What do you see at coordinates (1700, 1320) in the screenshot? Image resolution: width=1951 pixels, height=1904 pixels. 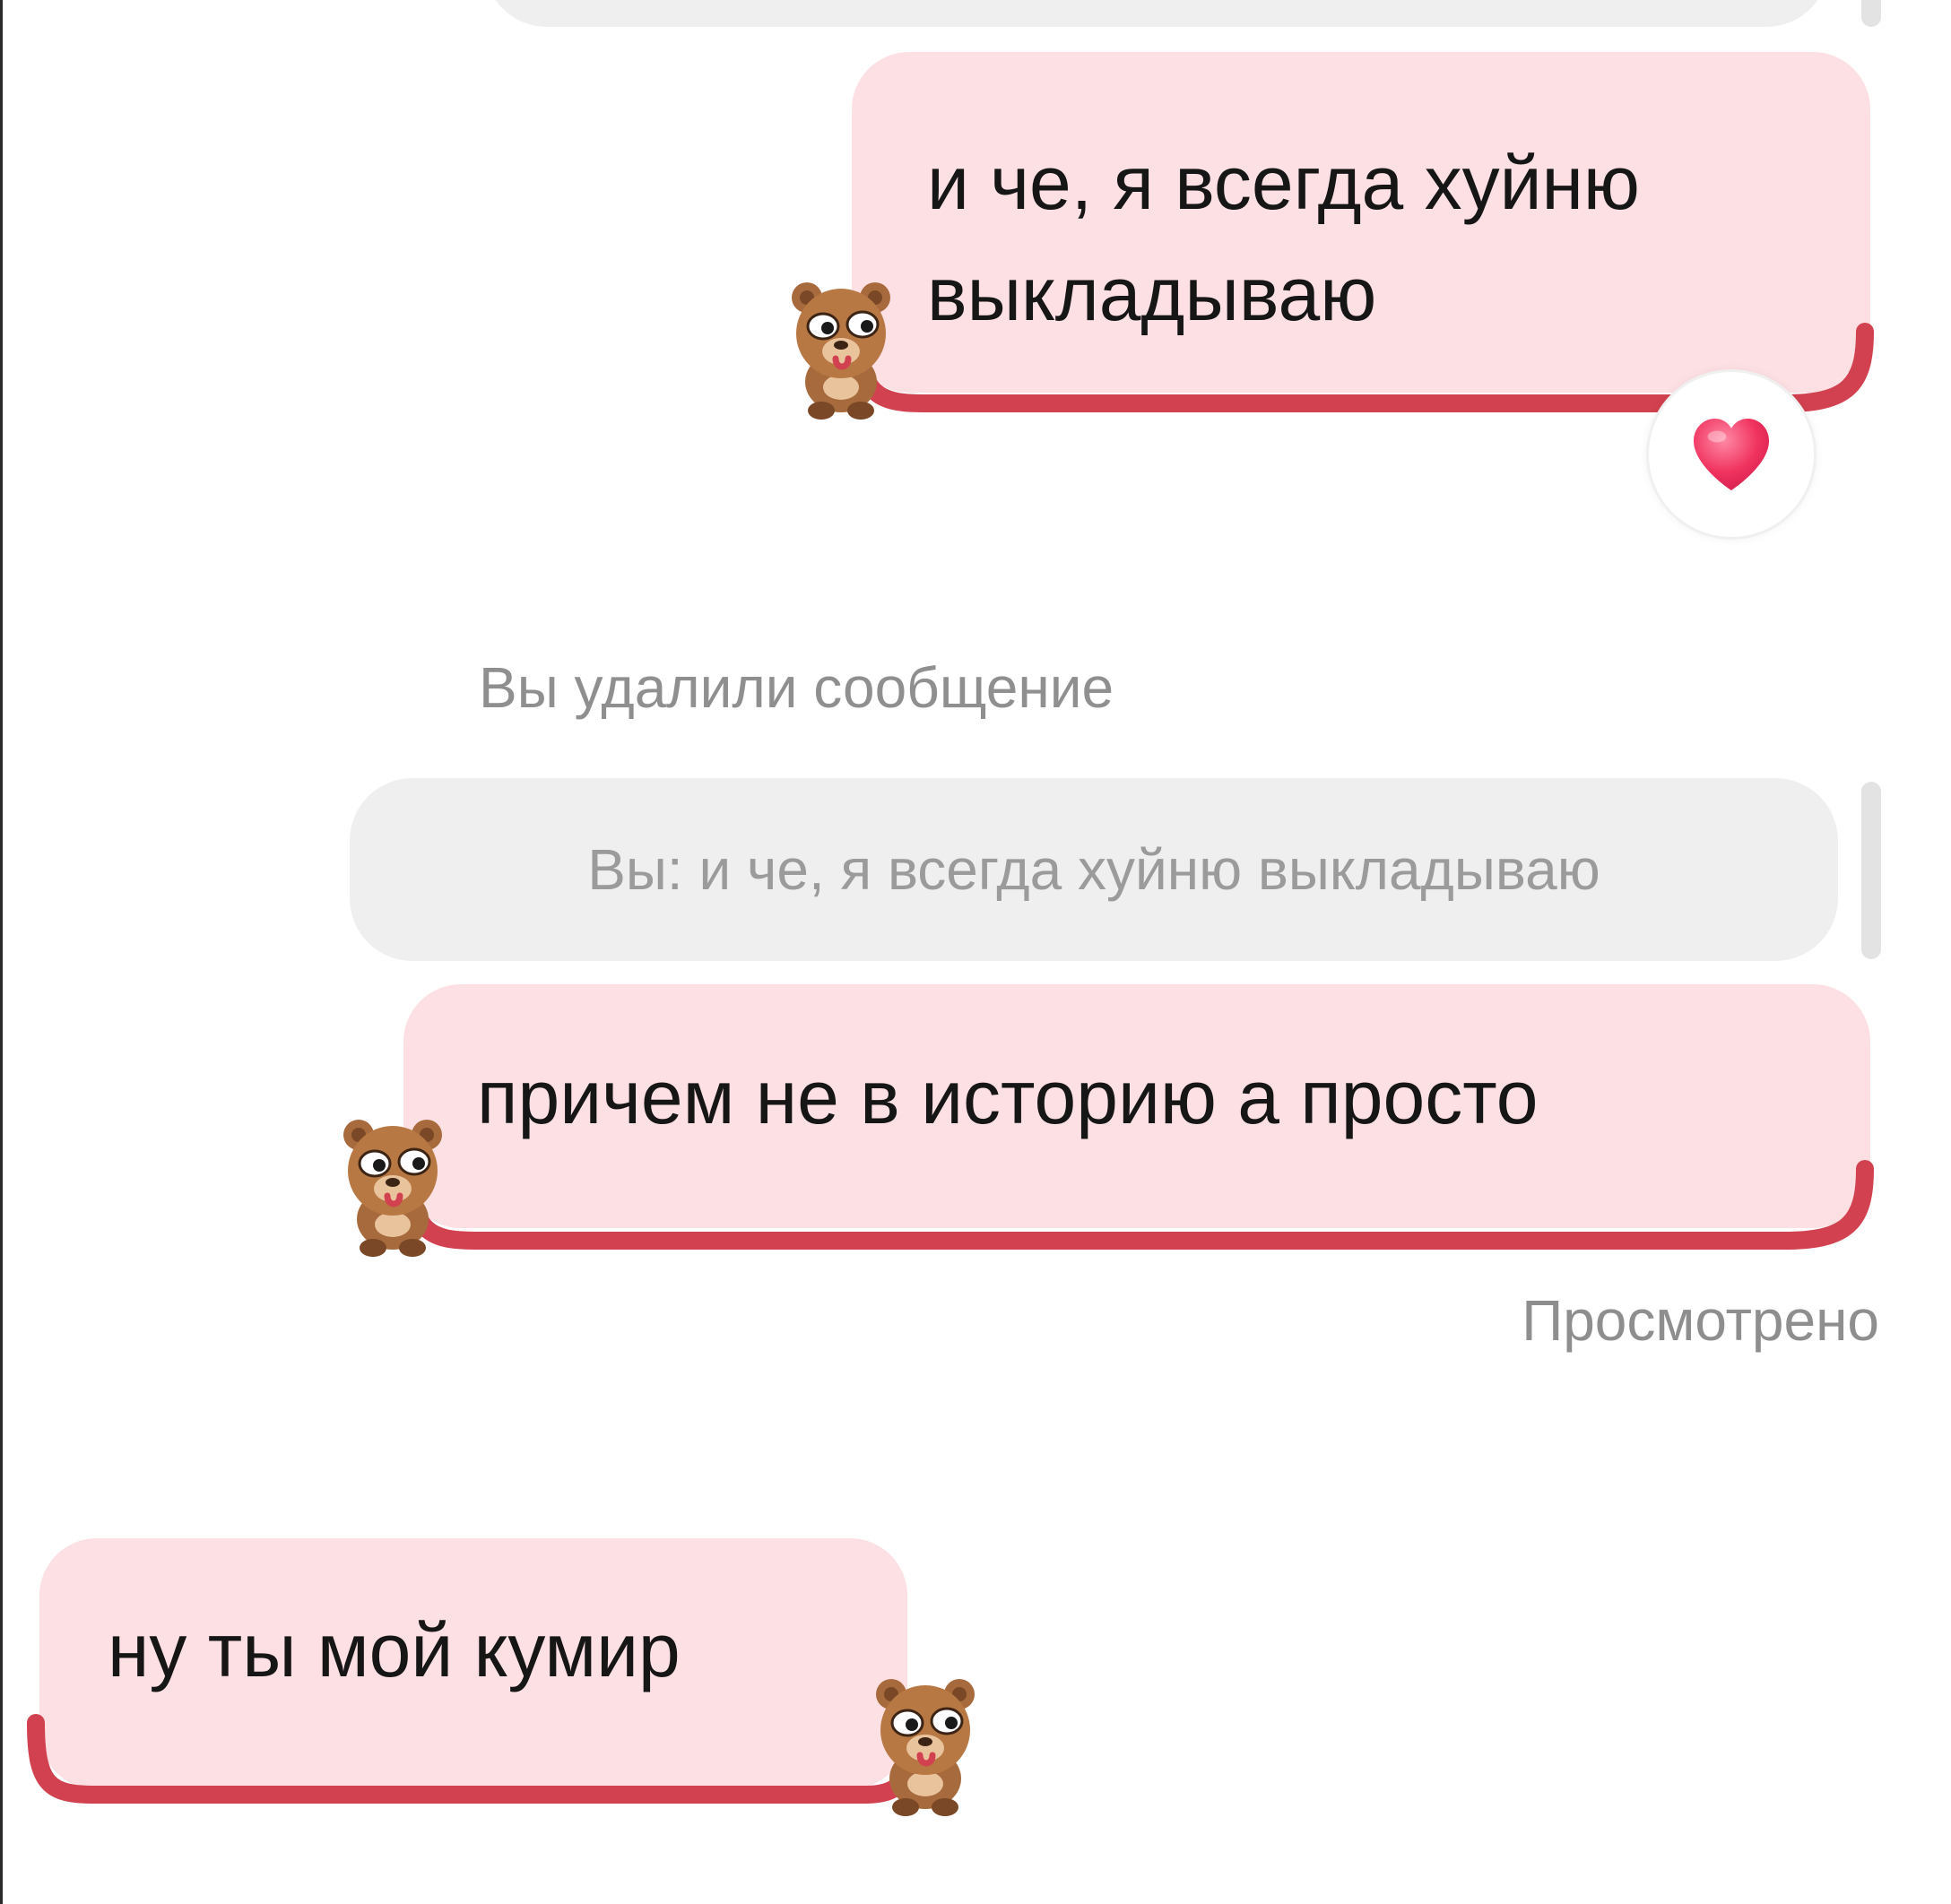 I see `seen-status: Просмотрено` at bounding box center [1700, 1320].